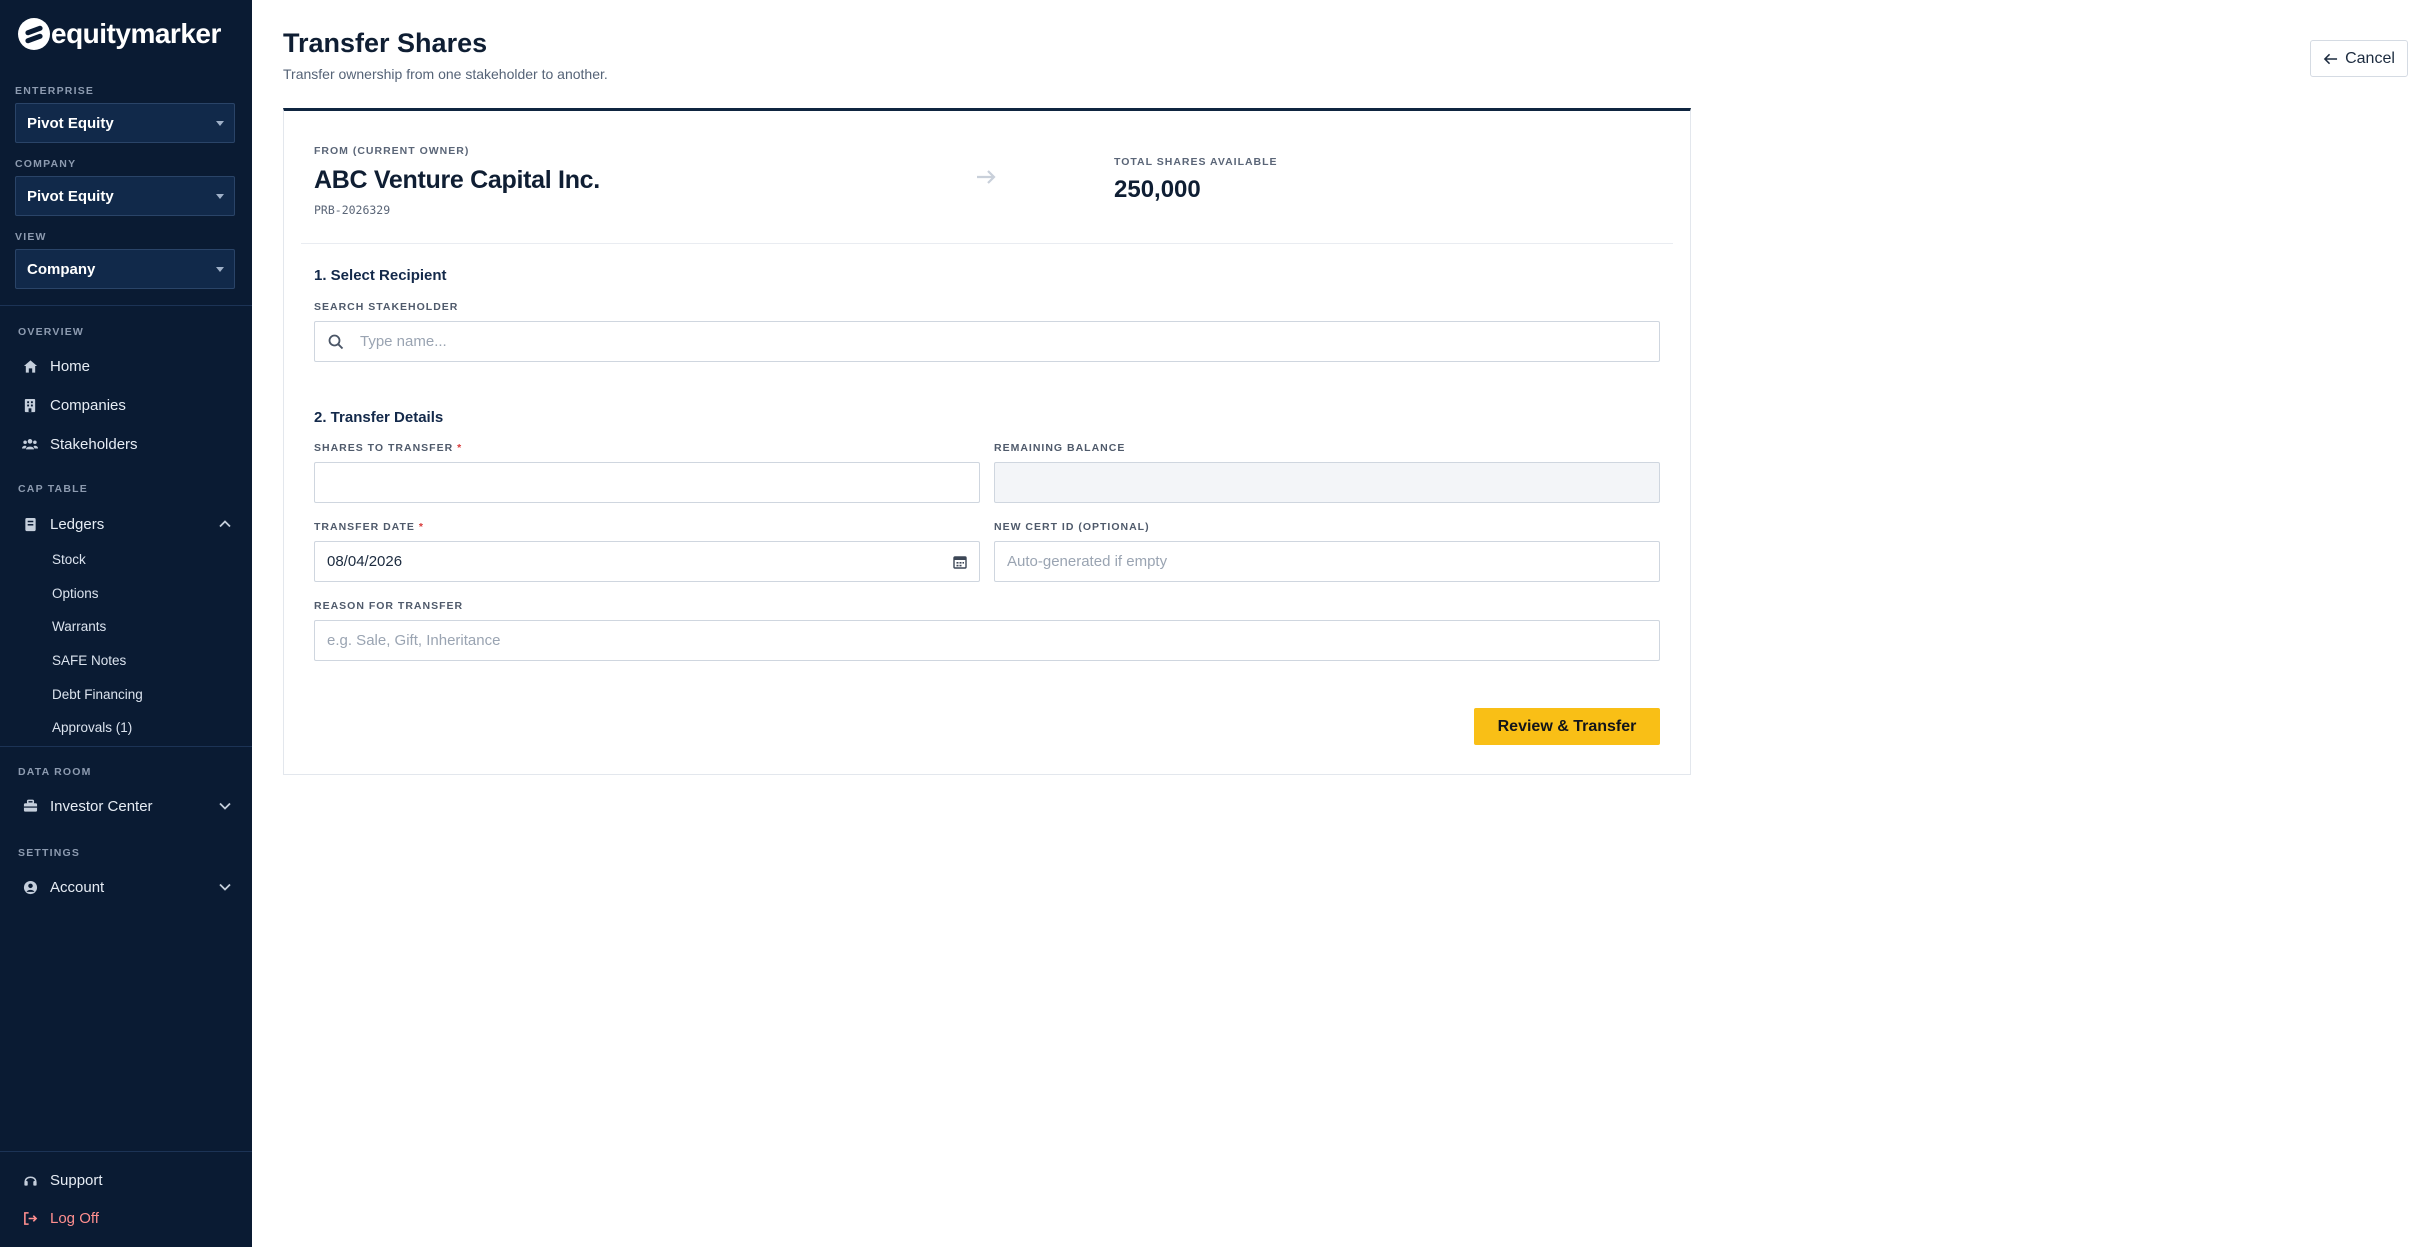 This screenshot has width=2434, height=1247. Describe the element at coordinates (225, 524) in the screenshot. I see `chevron-up-icon` at that location.